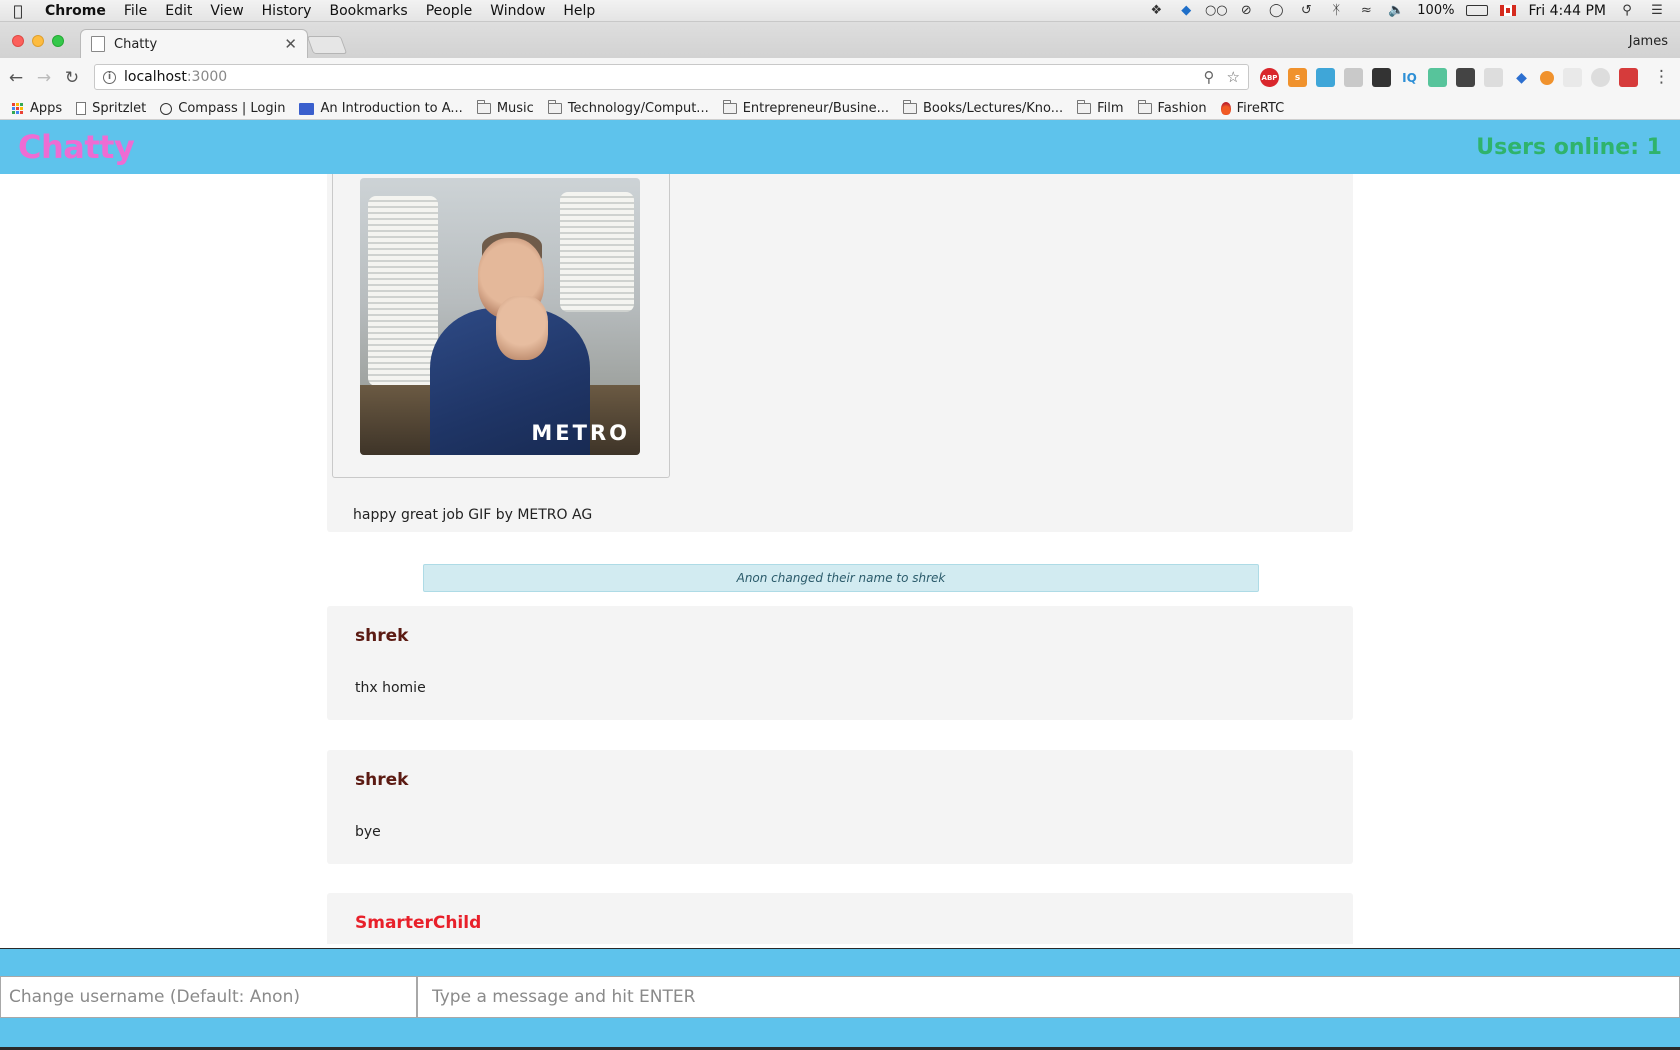 Image resolution: width=1680 pixels, height=1050 pixels. I want to click on extension-swirl-icon, so click(1600, 77).